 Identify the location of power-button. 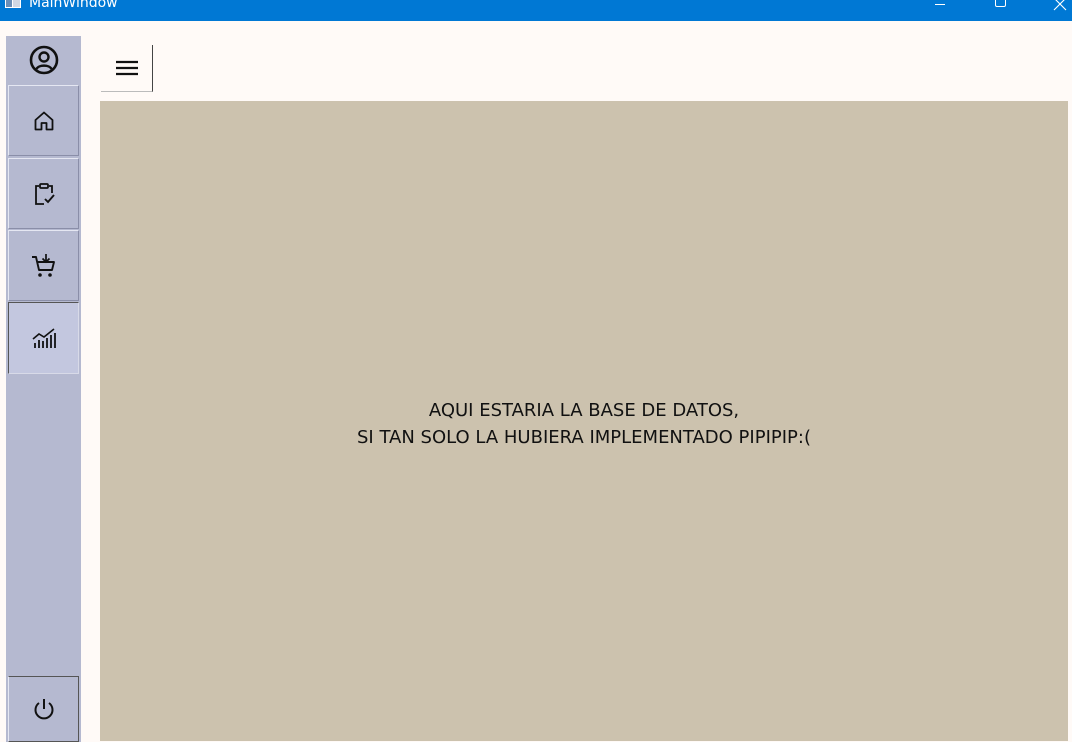
(43, 709).